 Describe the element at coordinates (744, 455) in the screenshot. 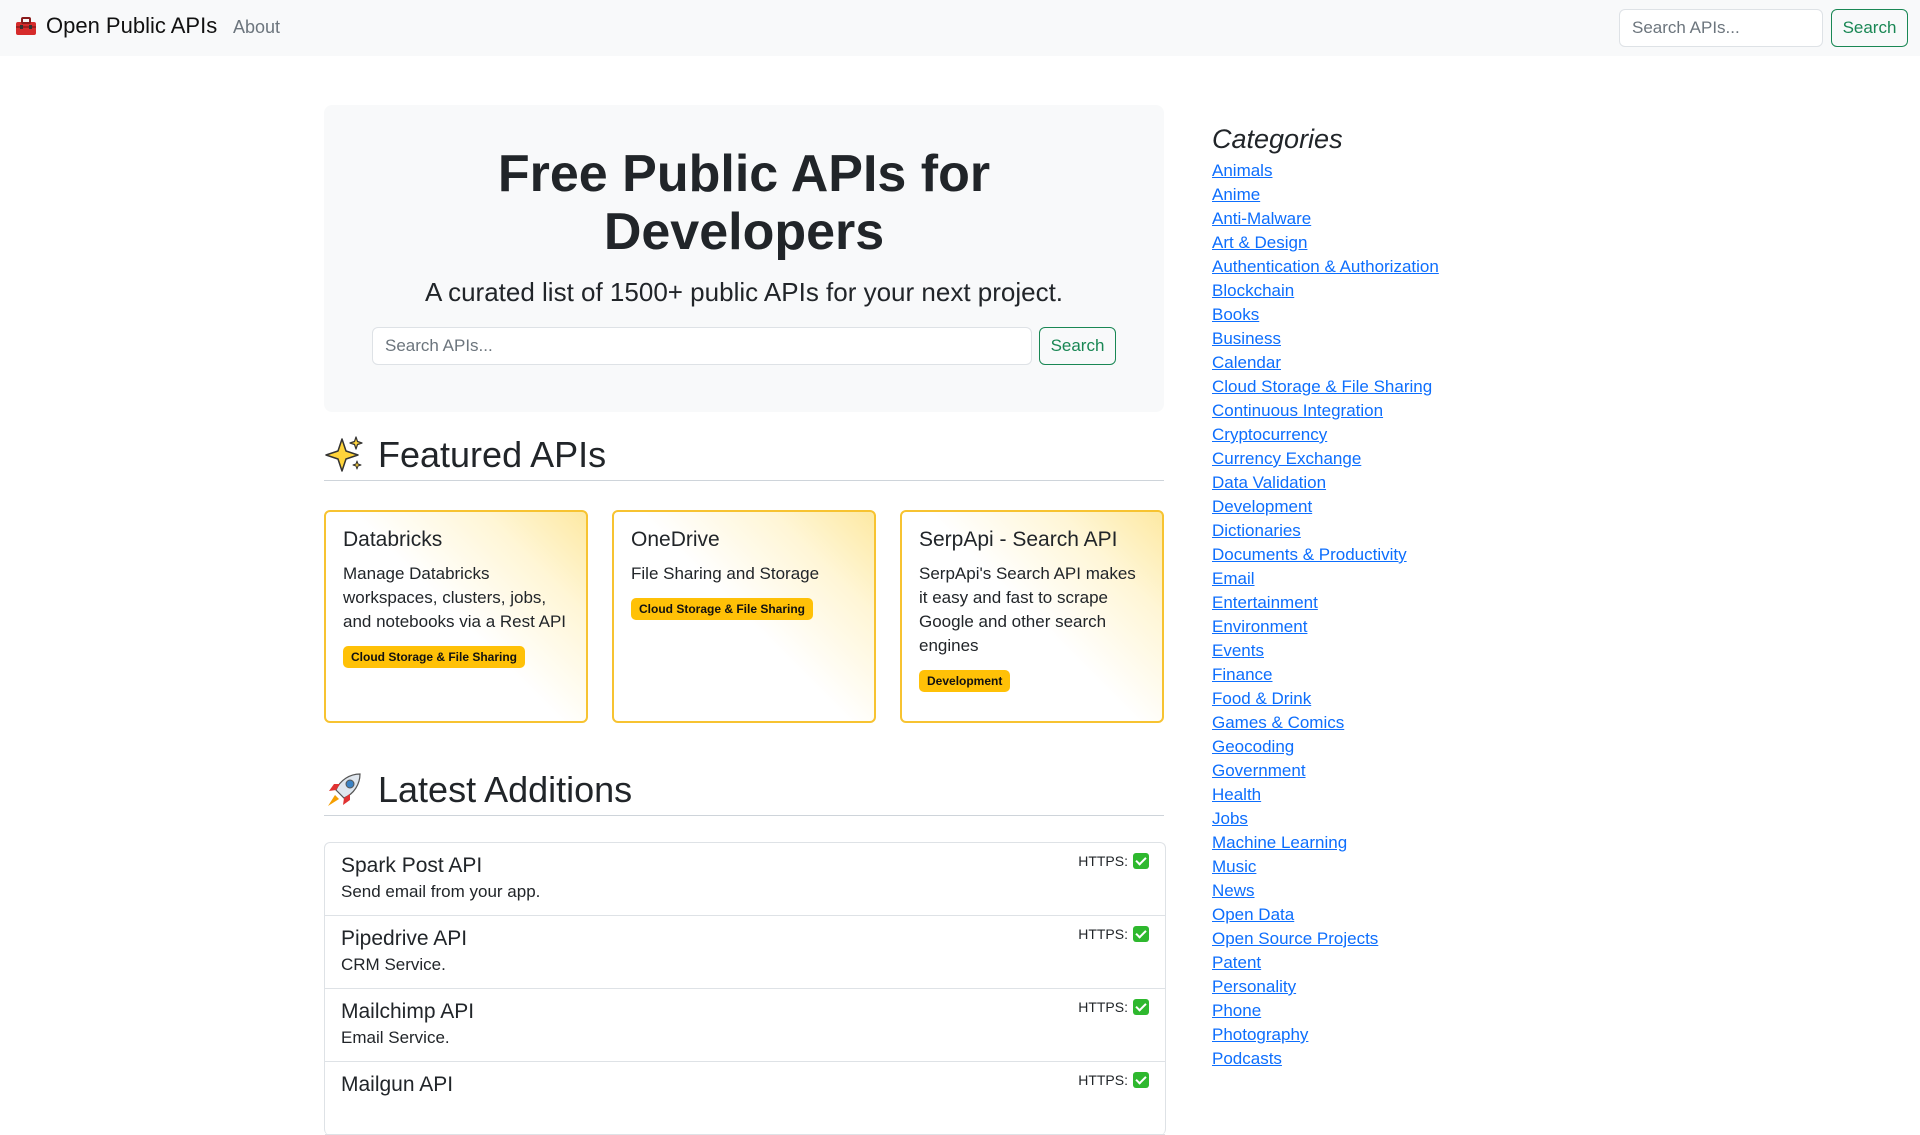

I see `featured-heading: Featured APIs` at that location.